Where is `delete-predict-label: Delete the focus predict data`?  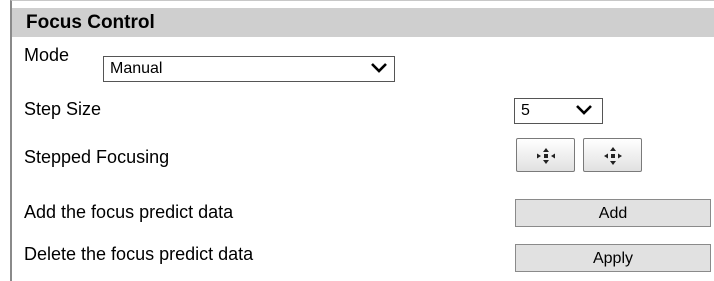 delete-predict-label: Delete the focus predict data is located at coordinates (139, 254).